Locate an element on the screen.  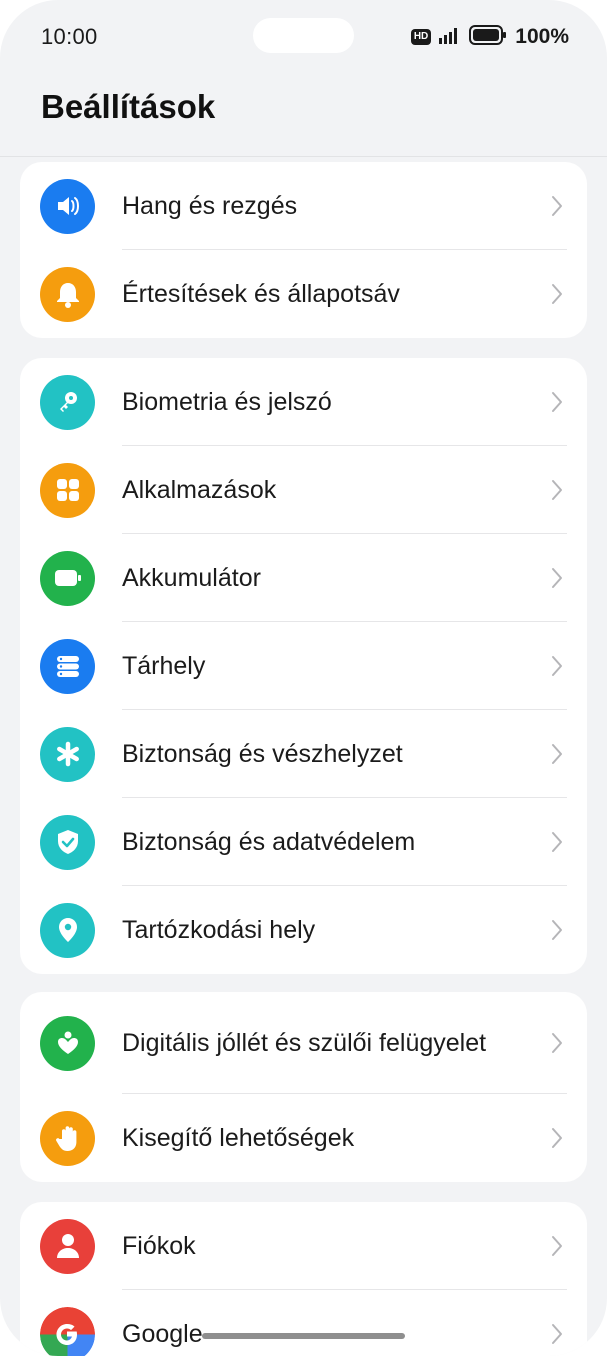
settings-item-safety-emergency: Biztonság és vészhelyzet is located at coordinates (303, 754).